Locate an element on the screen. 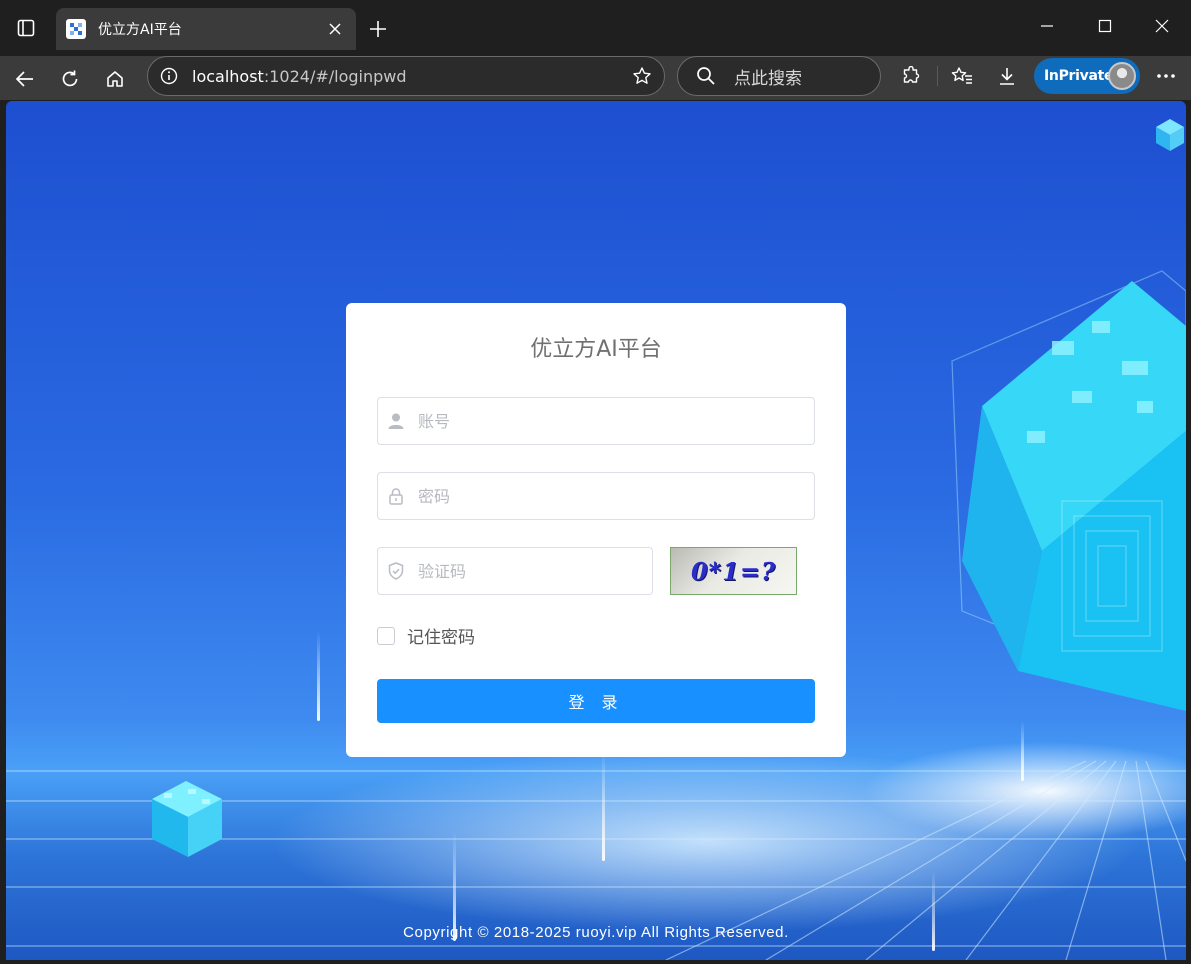 The height and width of the screenshot is (964, 1191). toolbar-separator is located at coordinates (937, 76).